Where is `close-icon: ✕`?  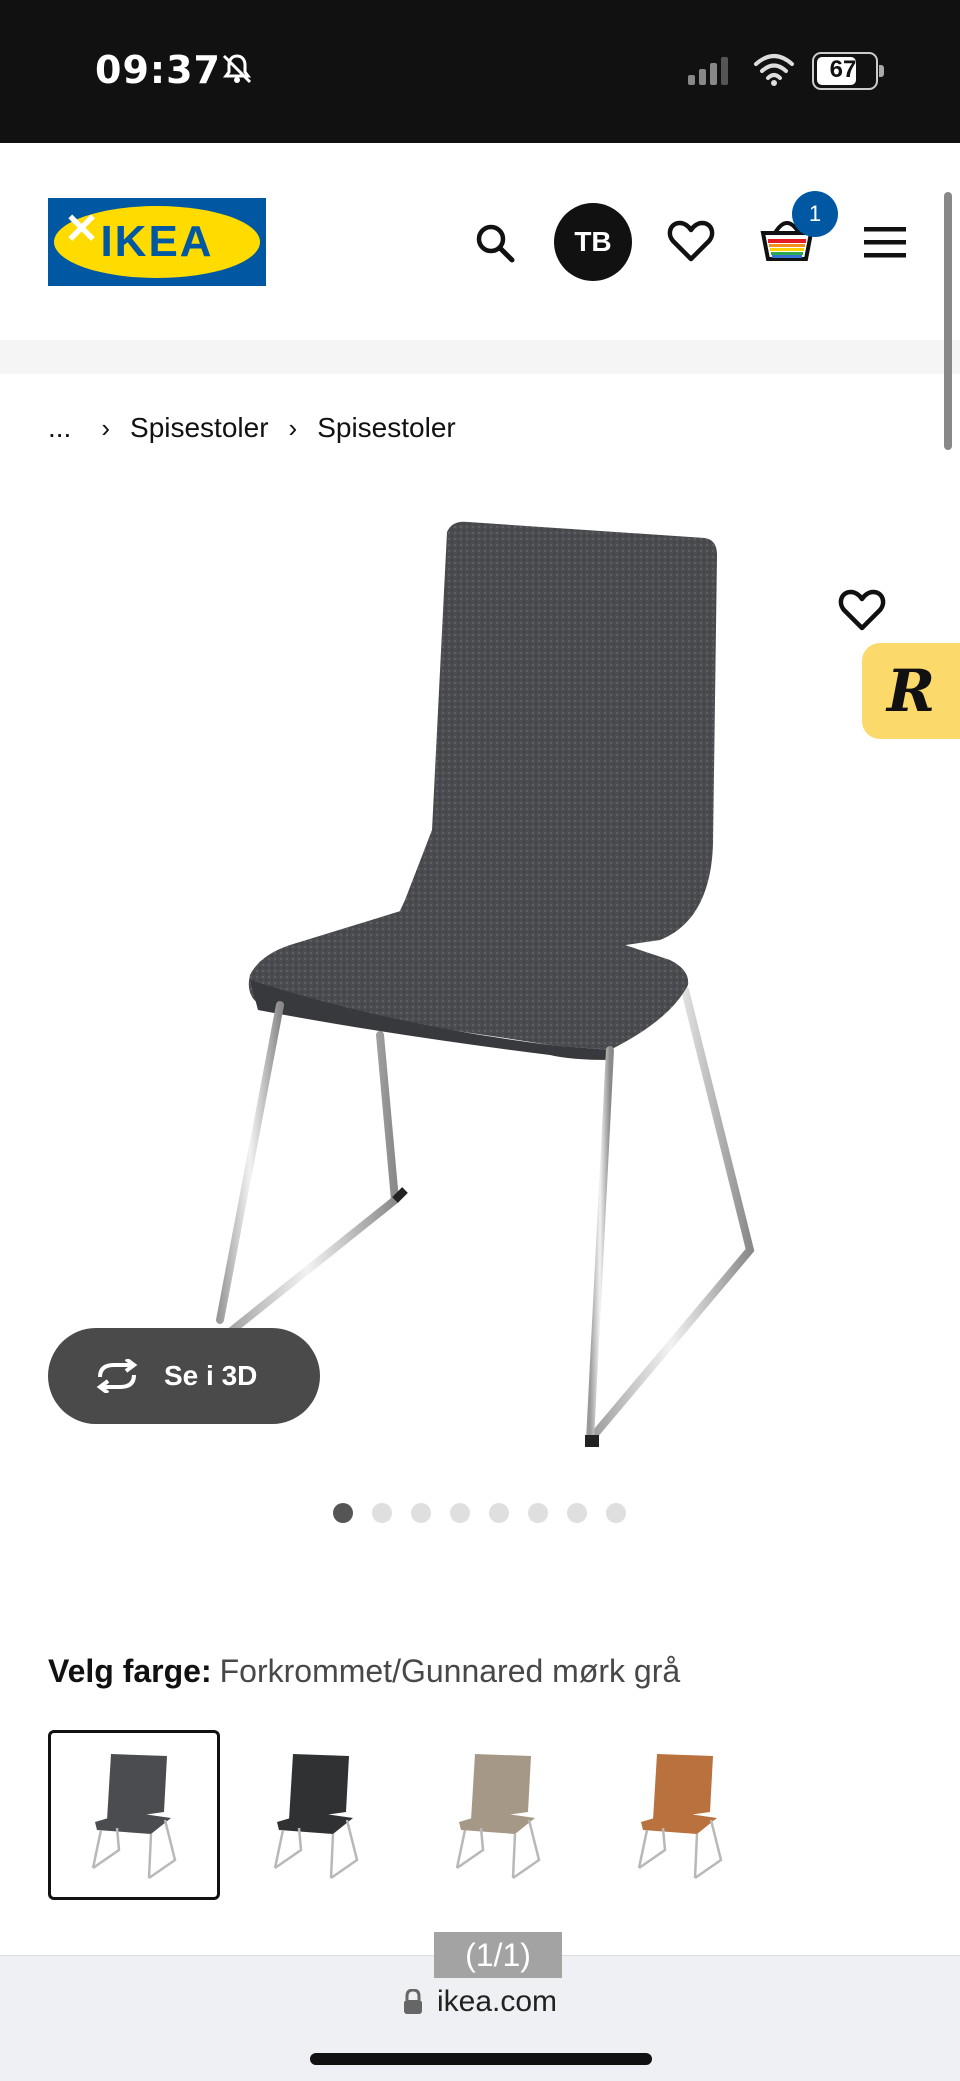 close-icon: ✕ is located at coordinates (81, 229).